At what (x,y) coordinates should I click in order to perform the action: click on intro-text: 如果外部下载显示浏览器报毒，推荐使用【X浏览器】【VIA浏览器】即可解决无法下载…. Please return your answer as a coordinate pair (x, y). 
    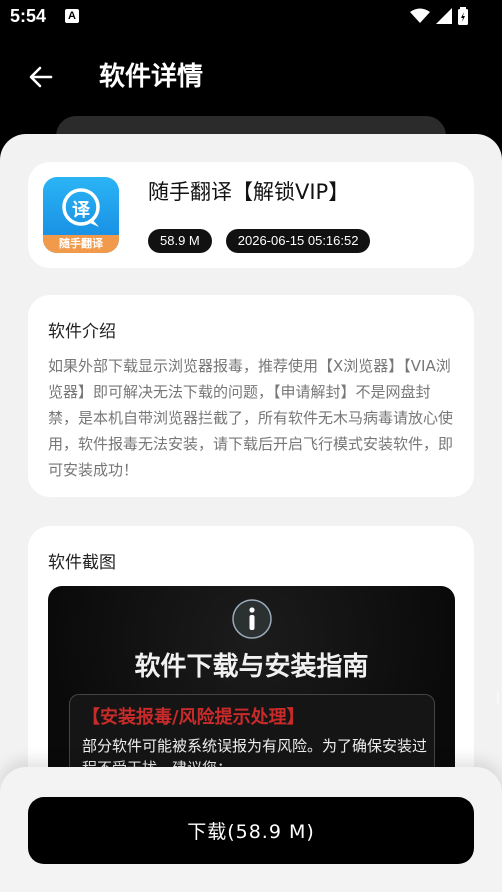
    Looking at the image, I should click on (251, 418).